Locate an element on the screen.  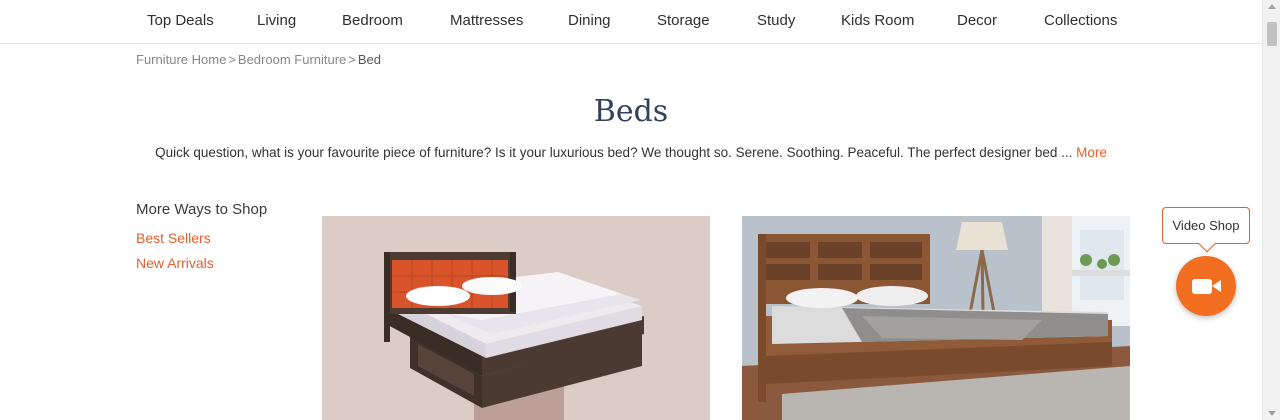
nav-item-mattresses: Mattresses is located at coordinates (486, 20).